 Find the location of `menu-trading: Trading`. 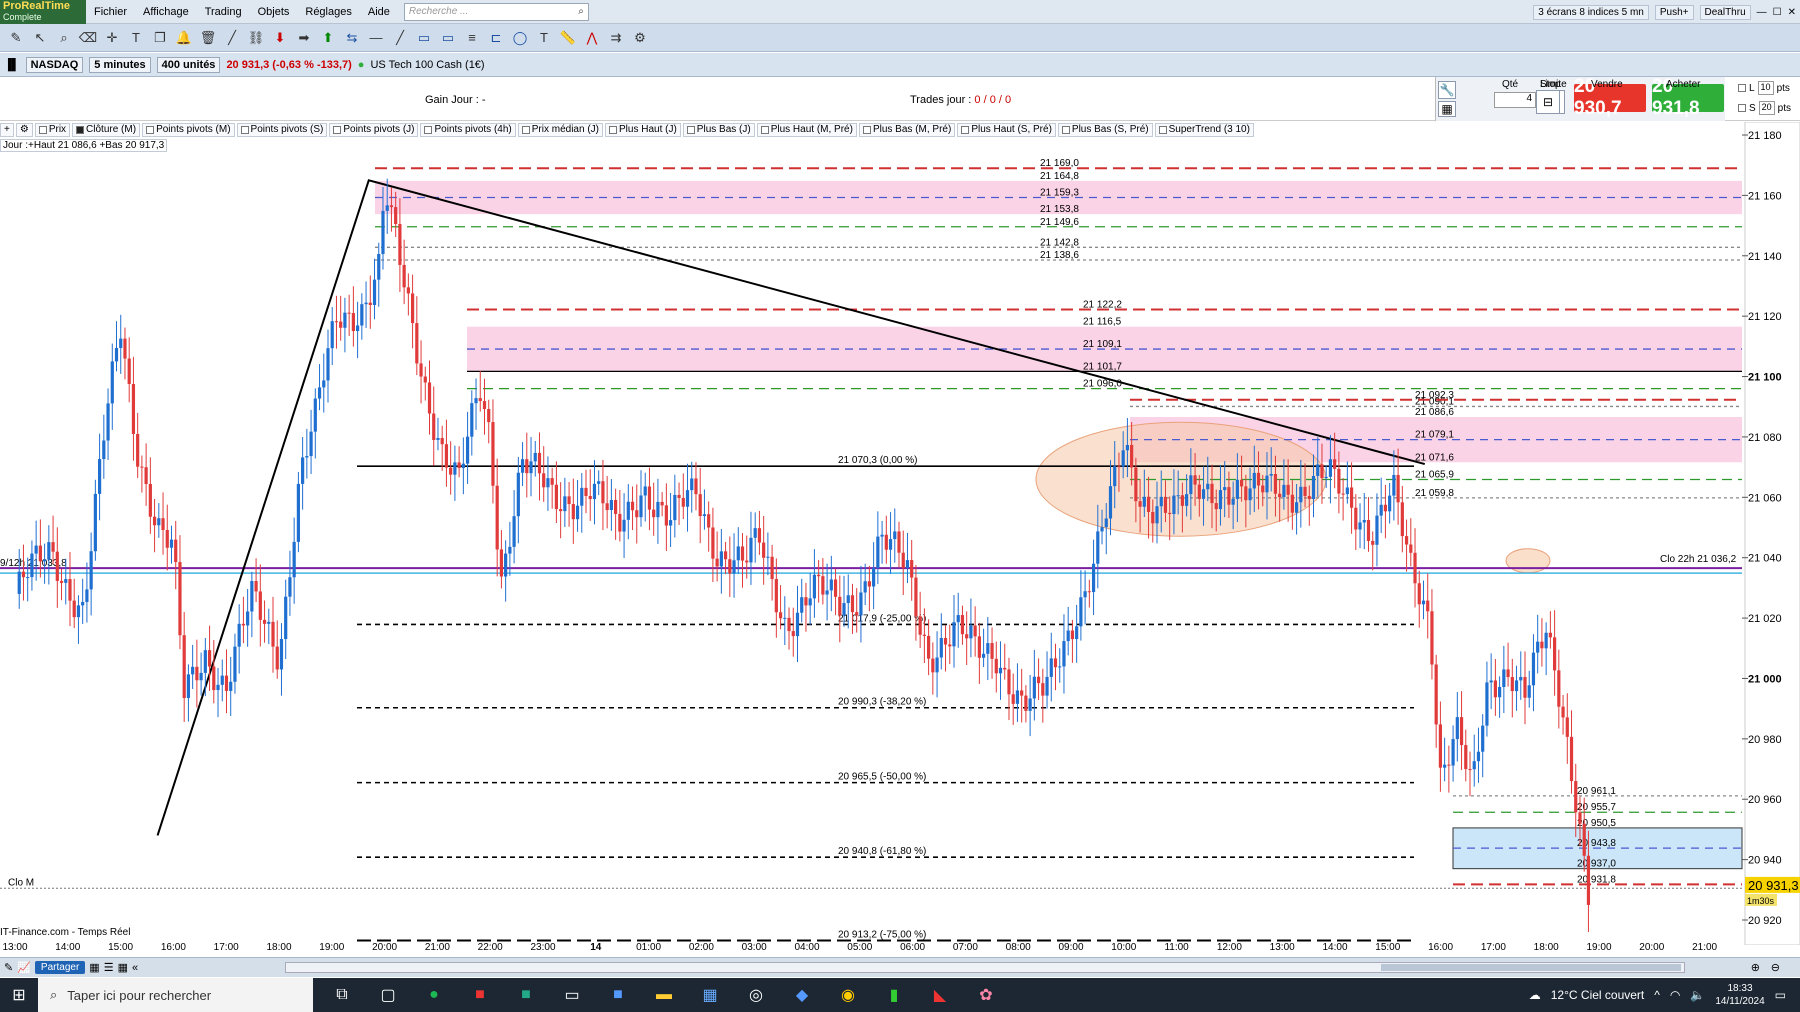

menu-trading: Trading is located at coordinates (223, 12).